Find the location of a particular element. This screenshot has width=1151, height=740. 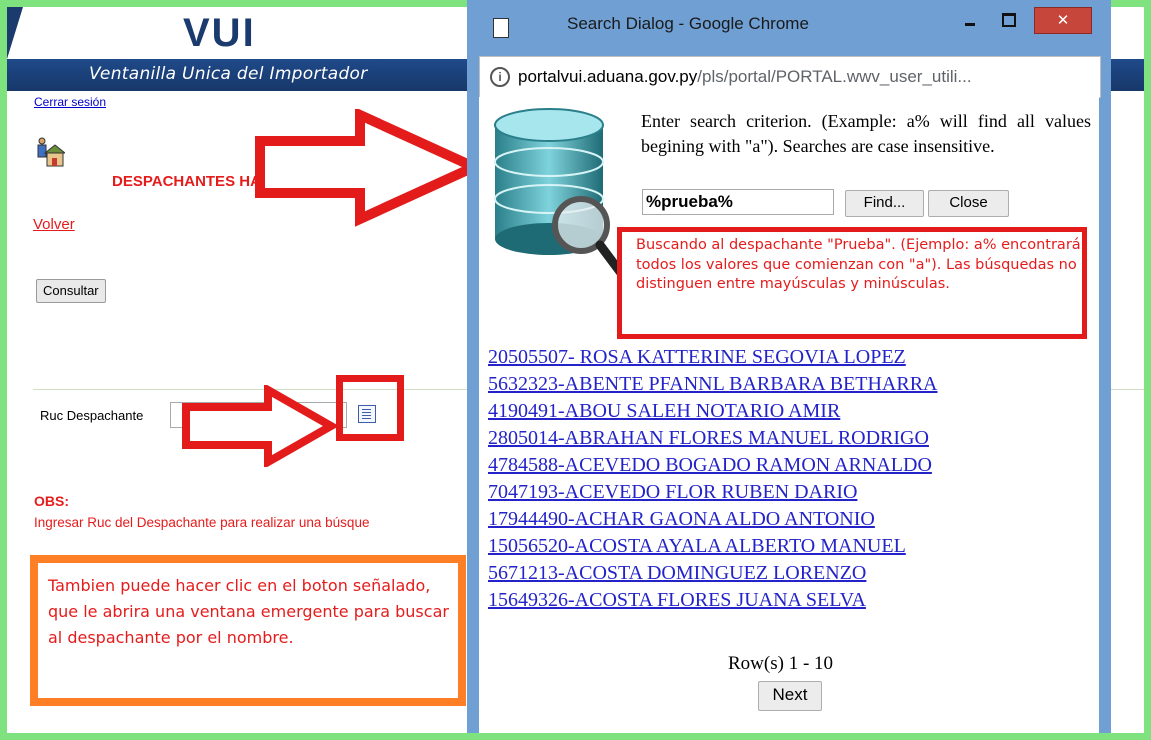

house-person-icon is located at coordinates (51, 152).